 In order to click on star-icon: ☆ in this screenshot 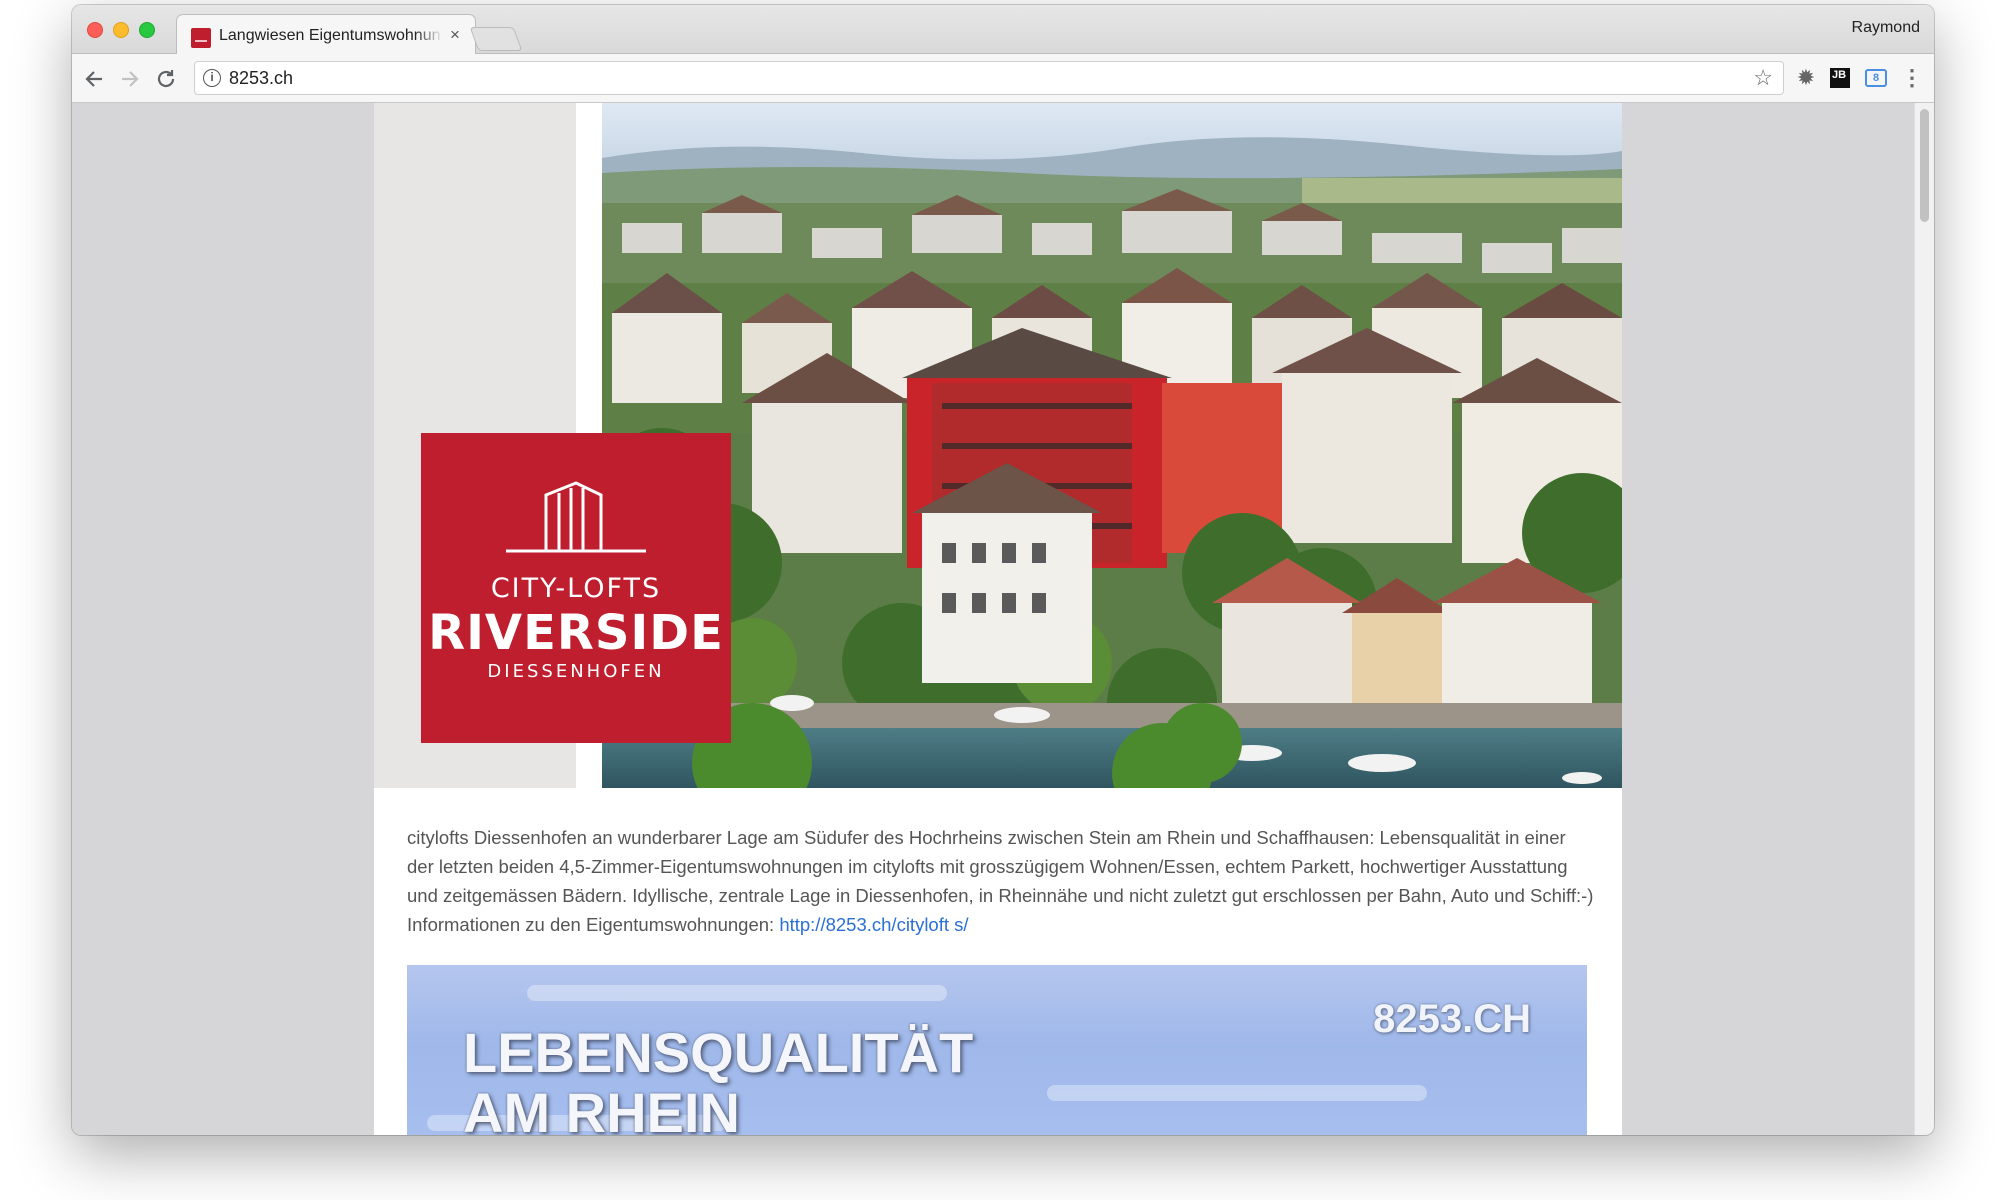, I will do `click(1763, 78)`.